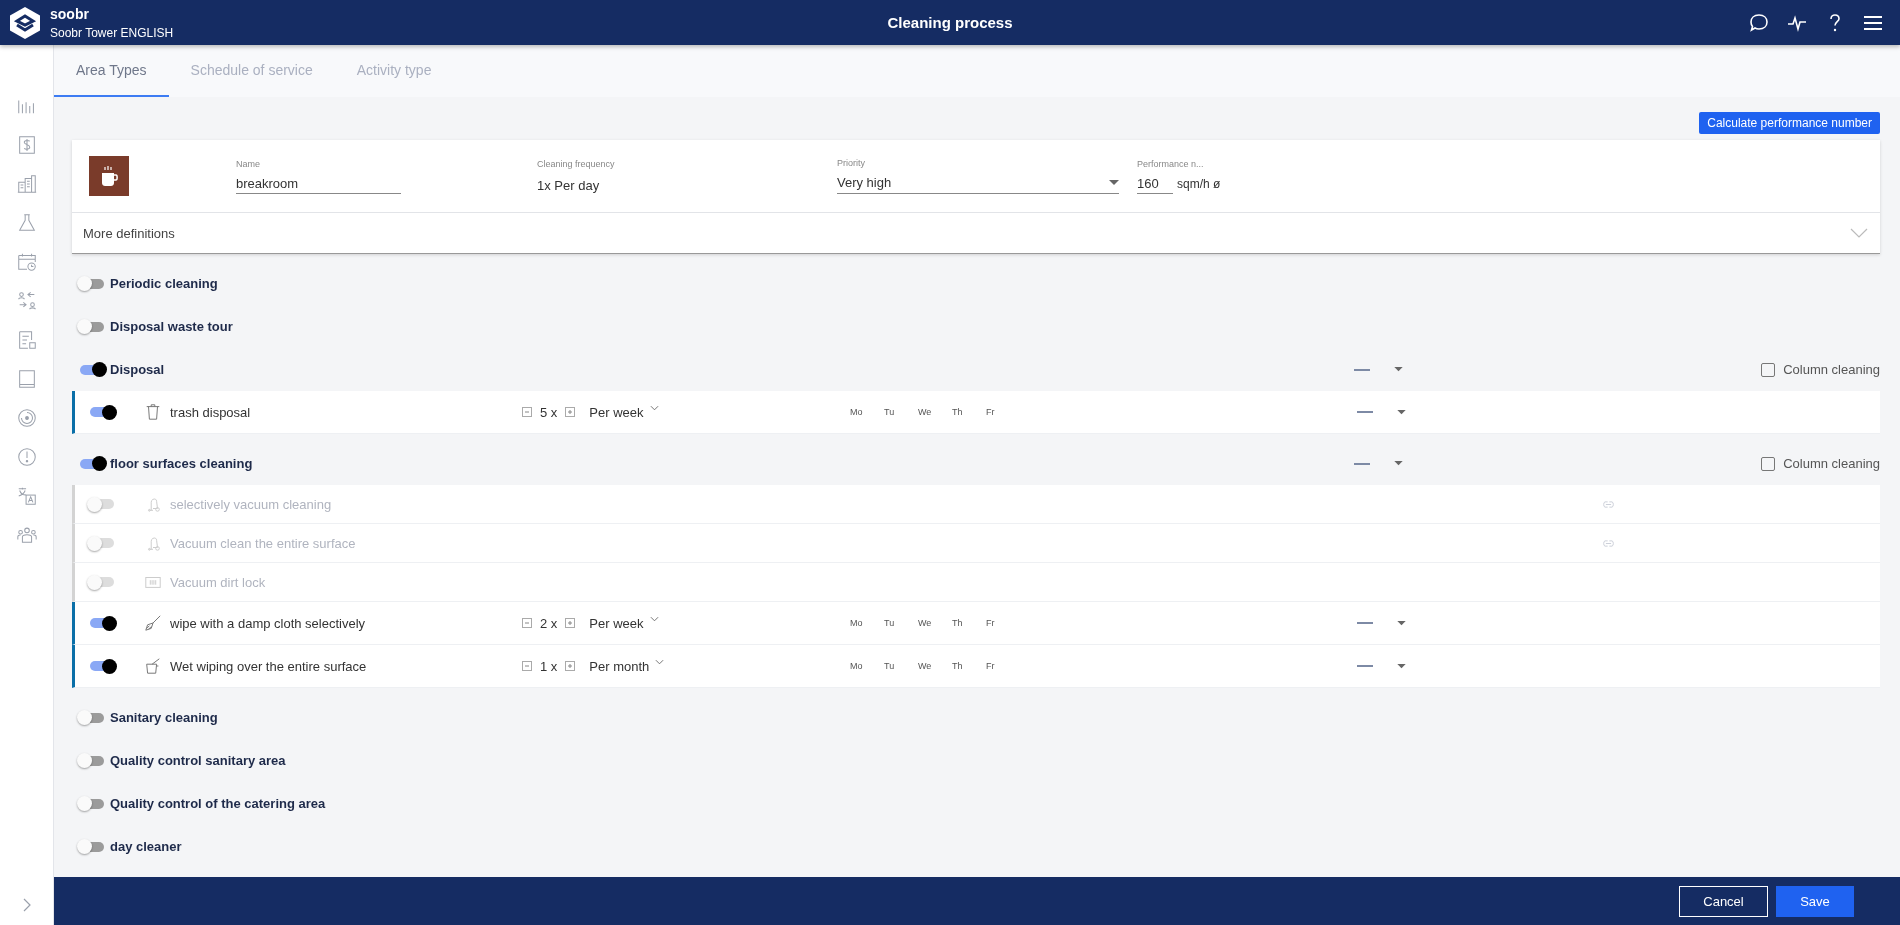  I want to click on section-title: Quality control sanitary area, so click(198, 760).